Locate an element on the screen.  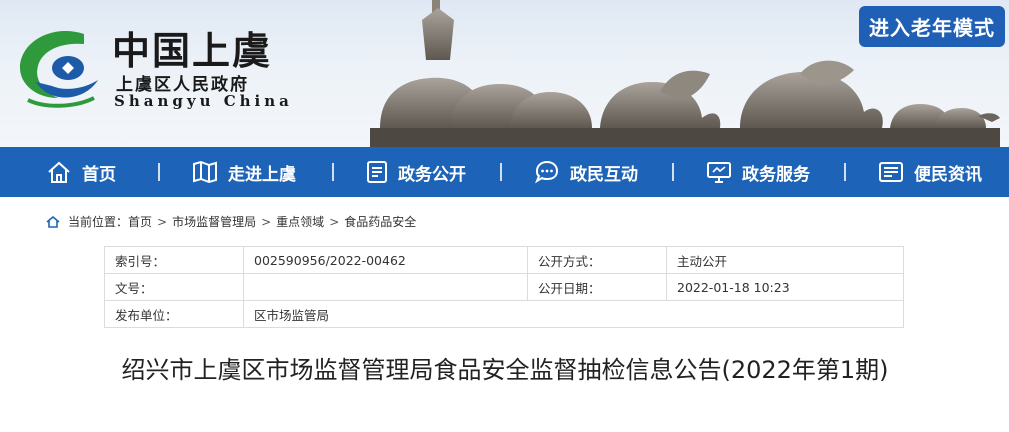
nav-item-about: 走进上虞 is located at coordinates (244, 172).